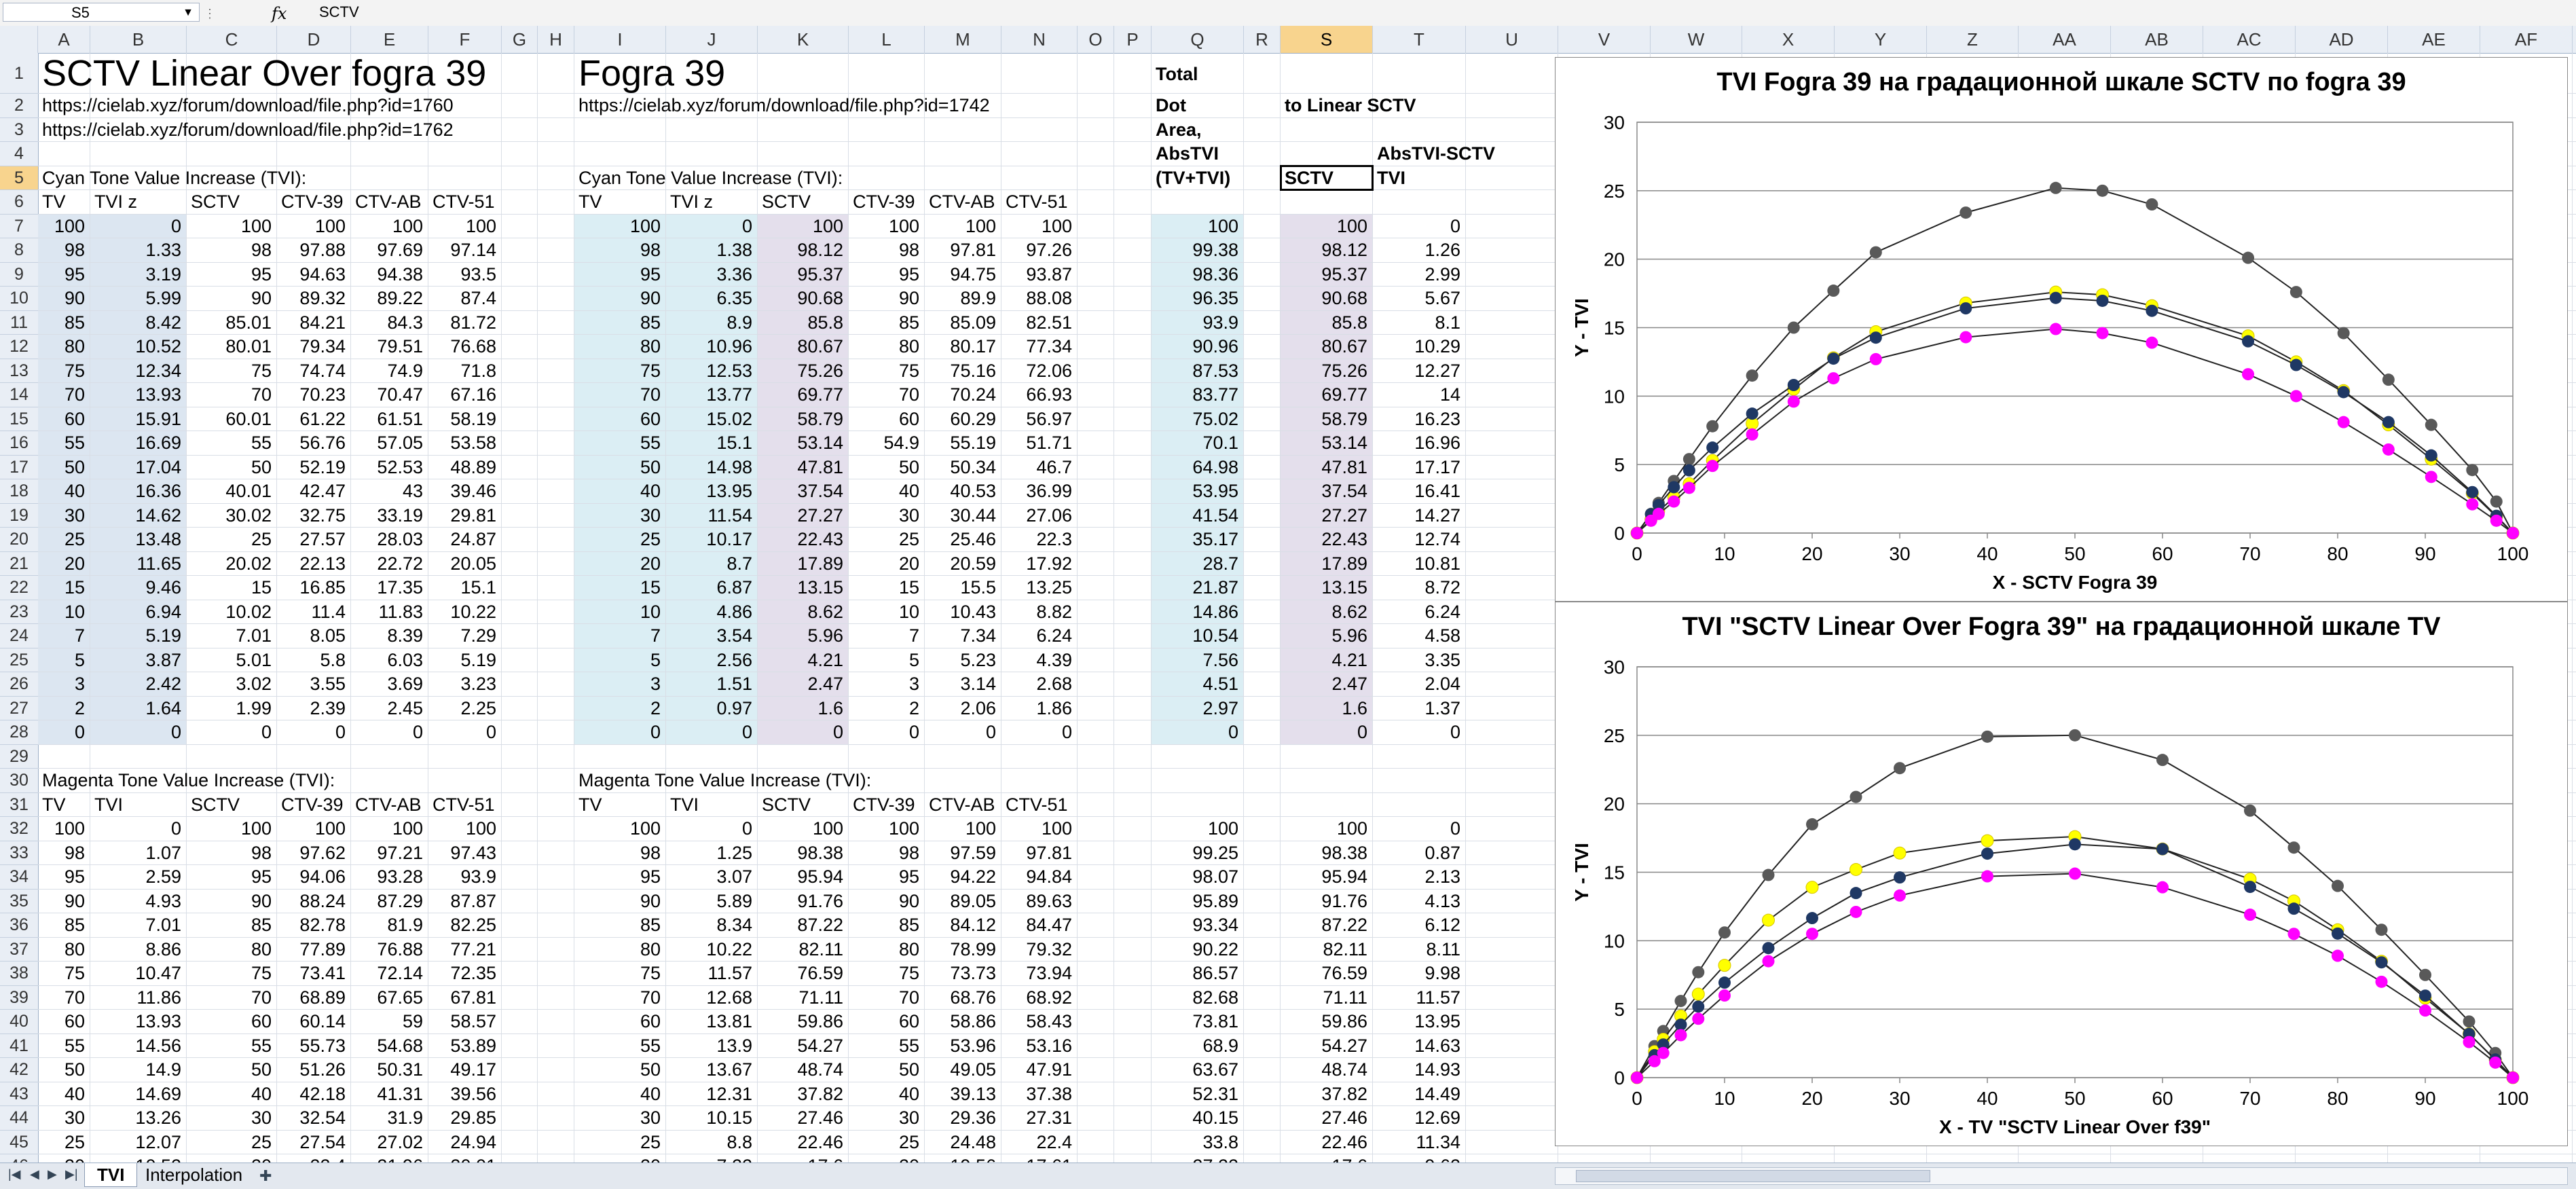 This screenshot has height=1189, width=2576. What do you see at coordinates (1324, 298) in the screenshot?
I see `cell-S10: 90.68` at bounding box center [1324, 298].